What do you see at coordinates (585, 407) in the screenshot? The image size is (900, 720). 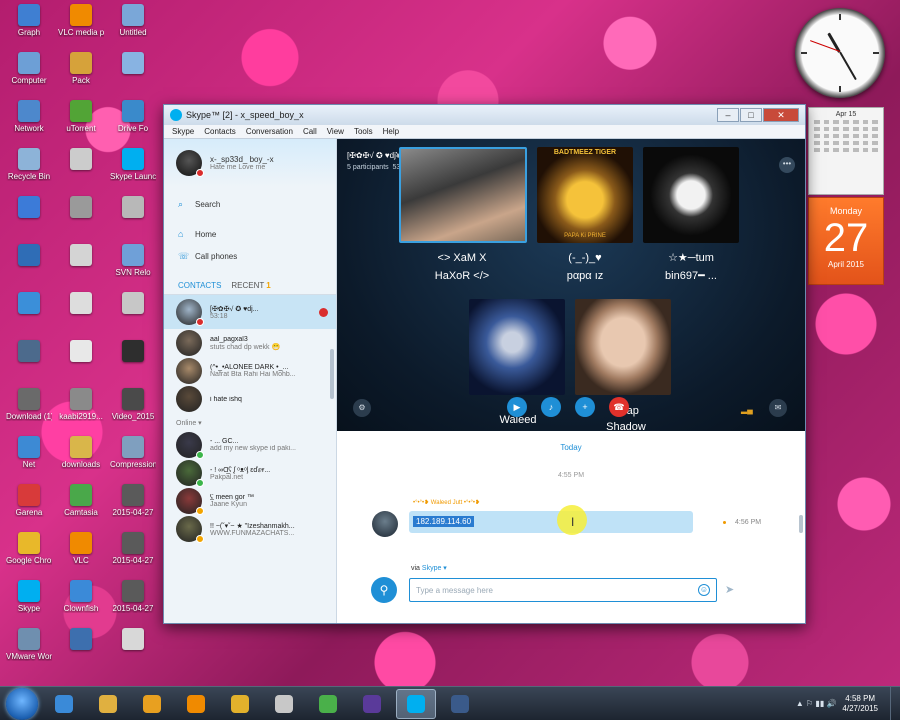 I see `add-participant-button: +` at bounding box center [585, 407].